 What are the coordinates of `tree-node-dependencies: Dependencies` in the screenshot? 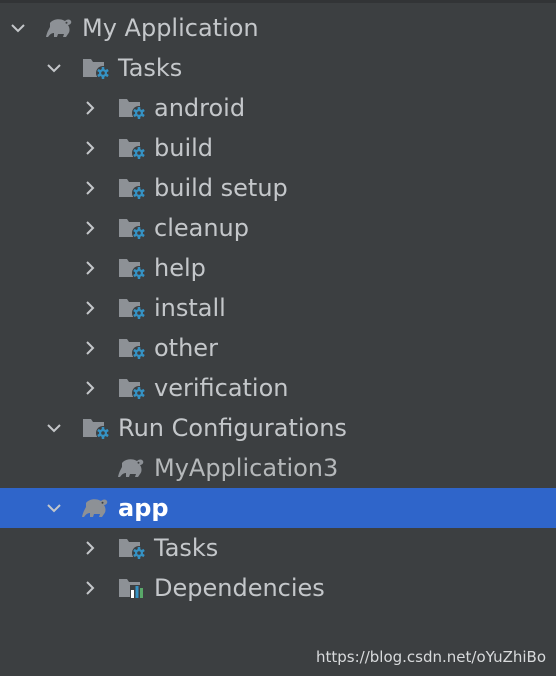 It's located at (278, 588).